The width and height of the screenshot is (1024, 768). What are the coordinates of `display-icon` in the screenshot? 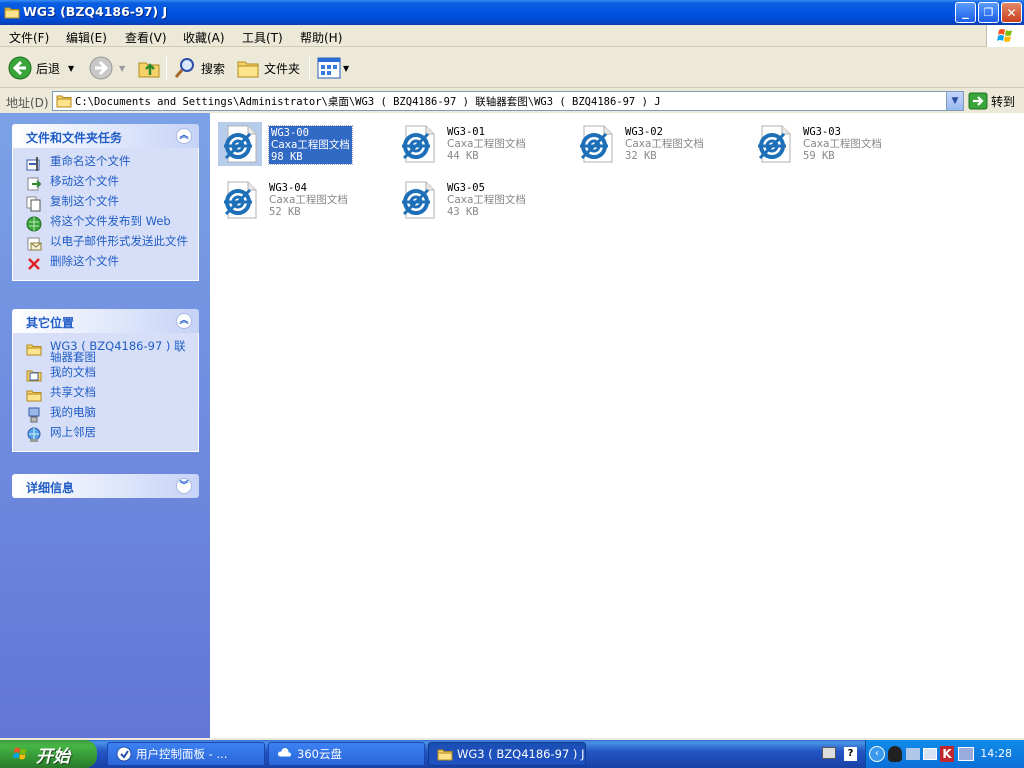 It's located at (930, 754).